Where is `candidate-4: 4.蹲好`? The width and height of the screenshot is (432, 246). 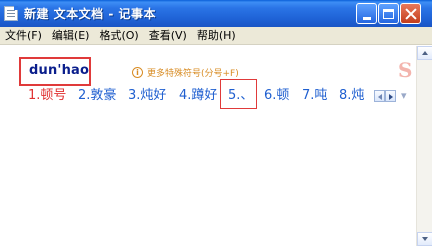
candidate-4: 4.蹲好 is located at coordinates (198, 96).